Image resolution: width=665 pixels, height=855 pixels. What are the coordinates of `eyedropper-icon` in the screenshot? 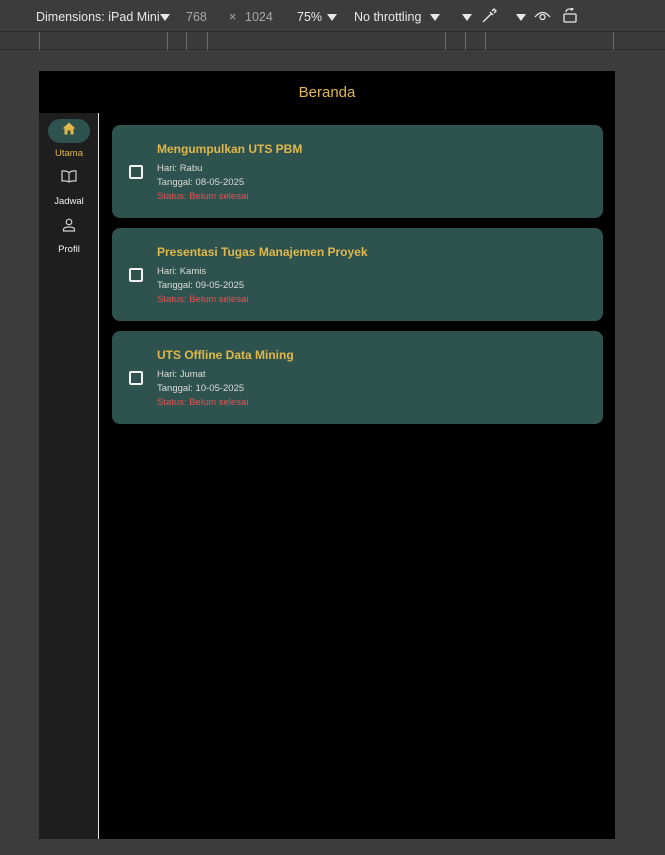 It's located at (489, 17).